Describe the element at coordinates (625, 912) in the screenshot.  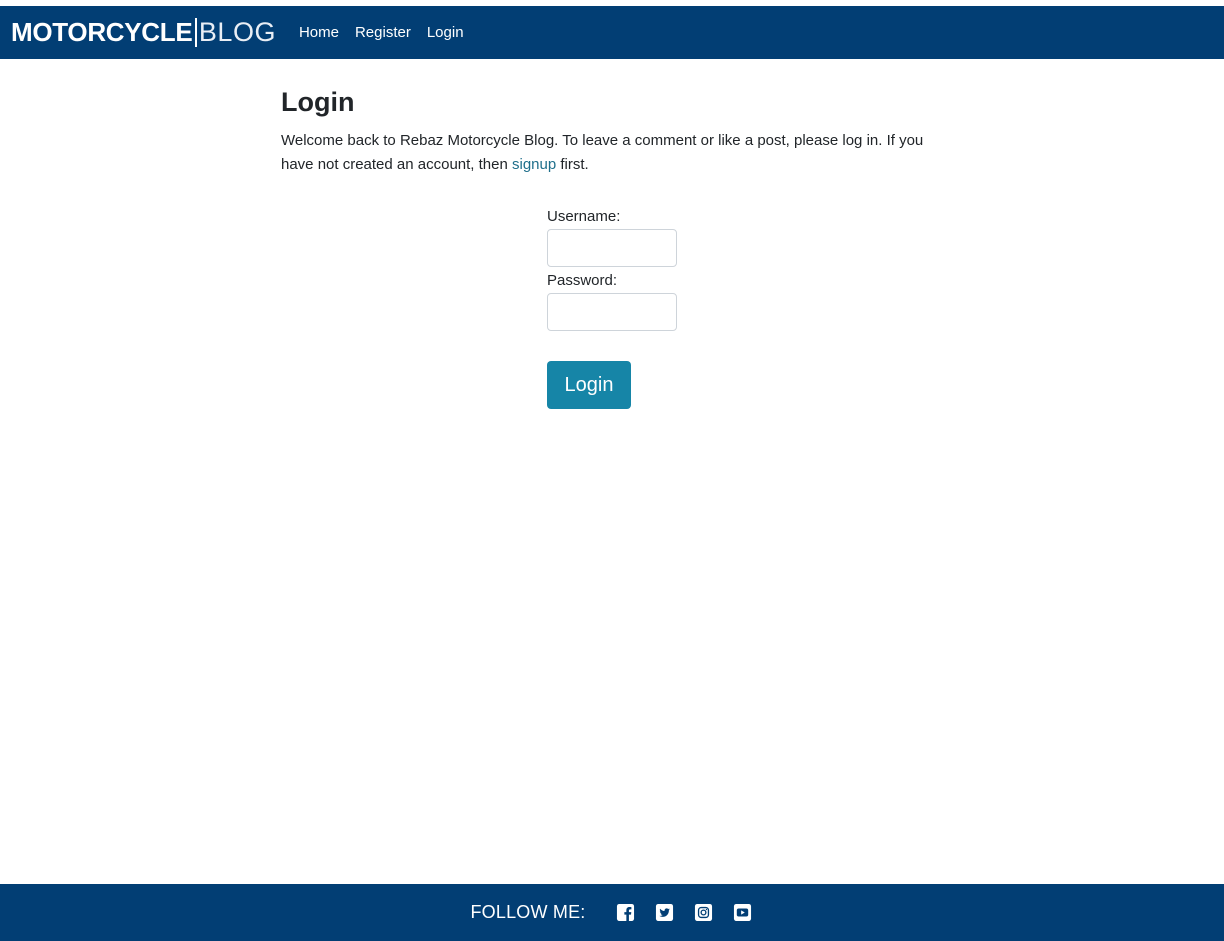
I see `facebook-icon` at that location.